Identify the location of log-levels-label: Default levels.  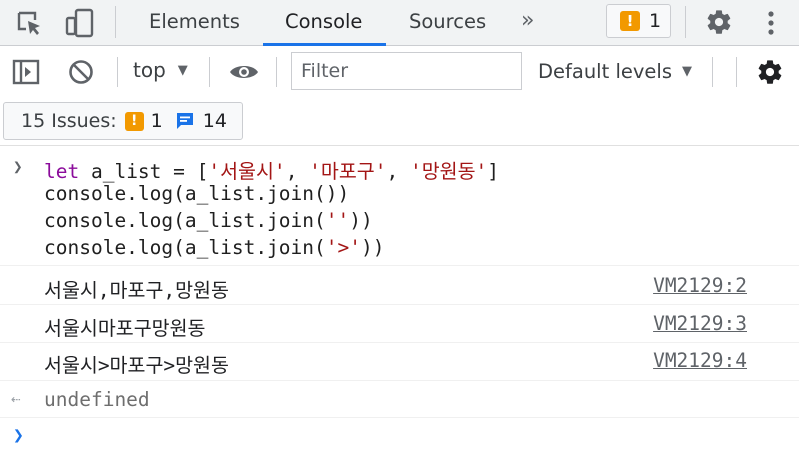
(605, 71).